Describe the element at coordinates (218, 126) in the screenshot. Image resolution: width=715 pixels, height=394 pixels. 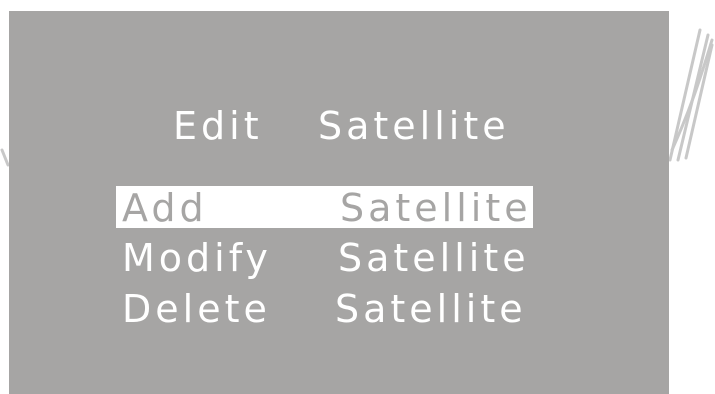
I see `menu-title-word-edit: Edit` at that location.